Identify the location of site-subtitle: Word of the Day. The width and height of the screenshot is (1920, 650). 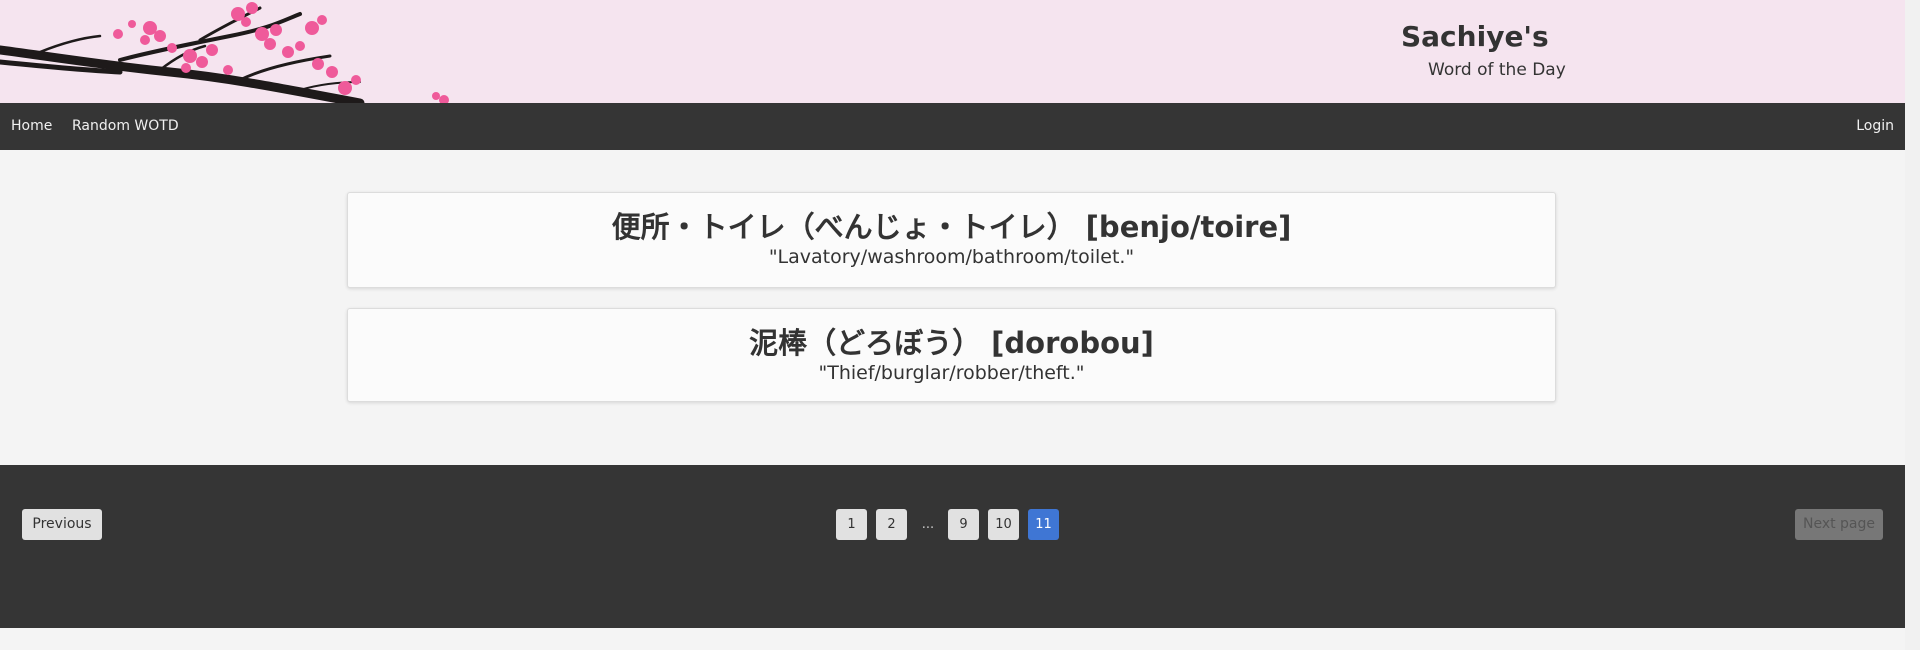
(1497, 70).